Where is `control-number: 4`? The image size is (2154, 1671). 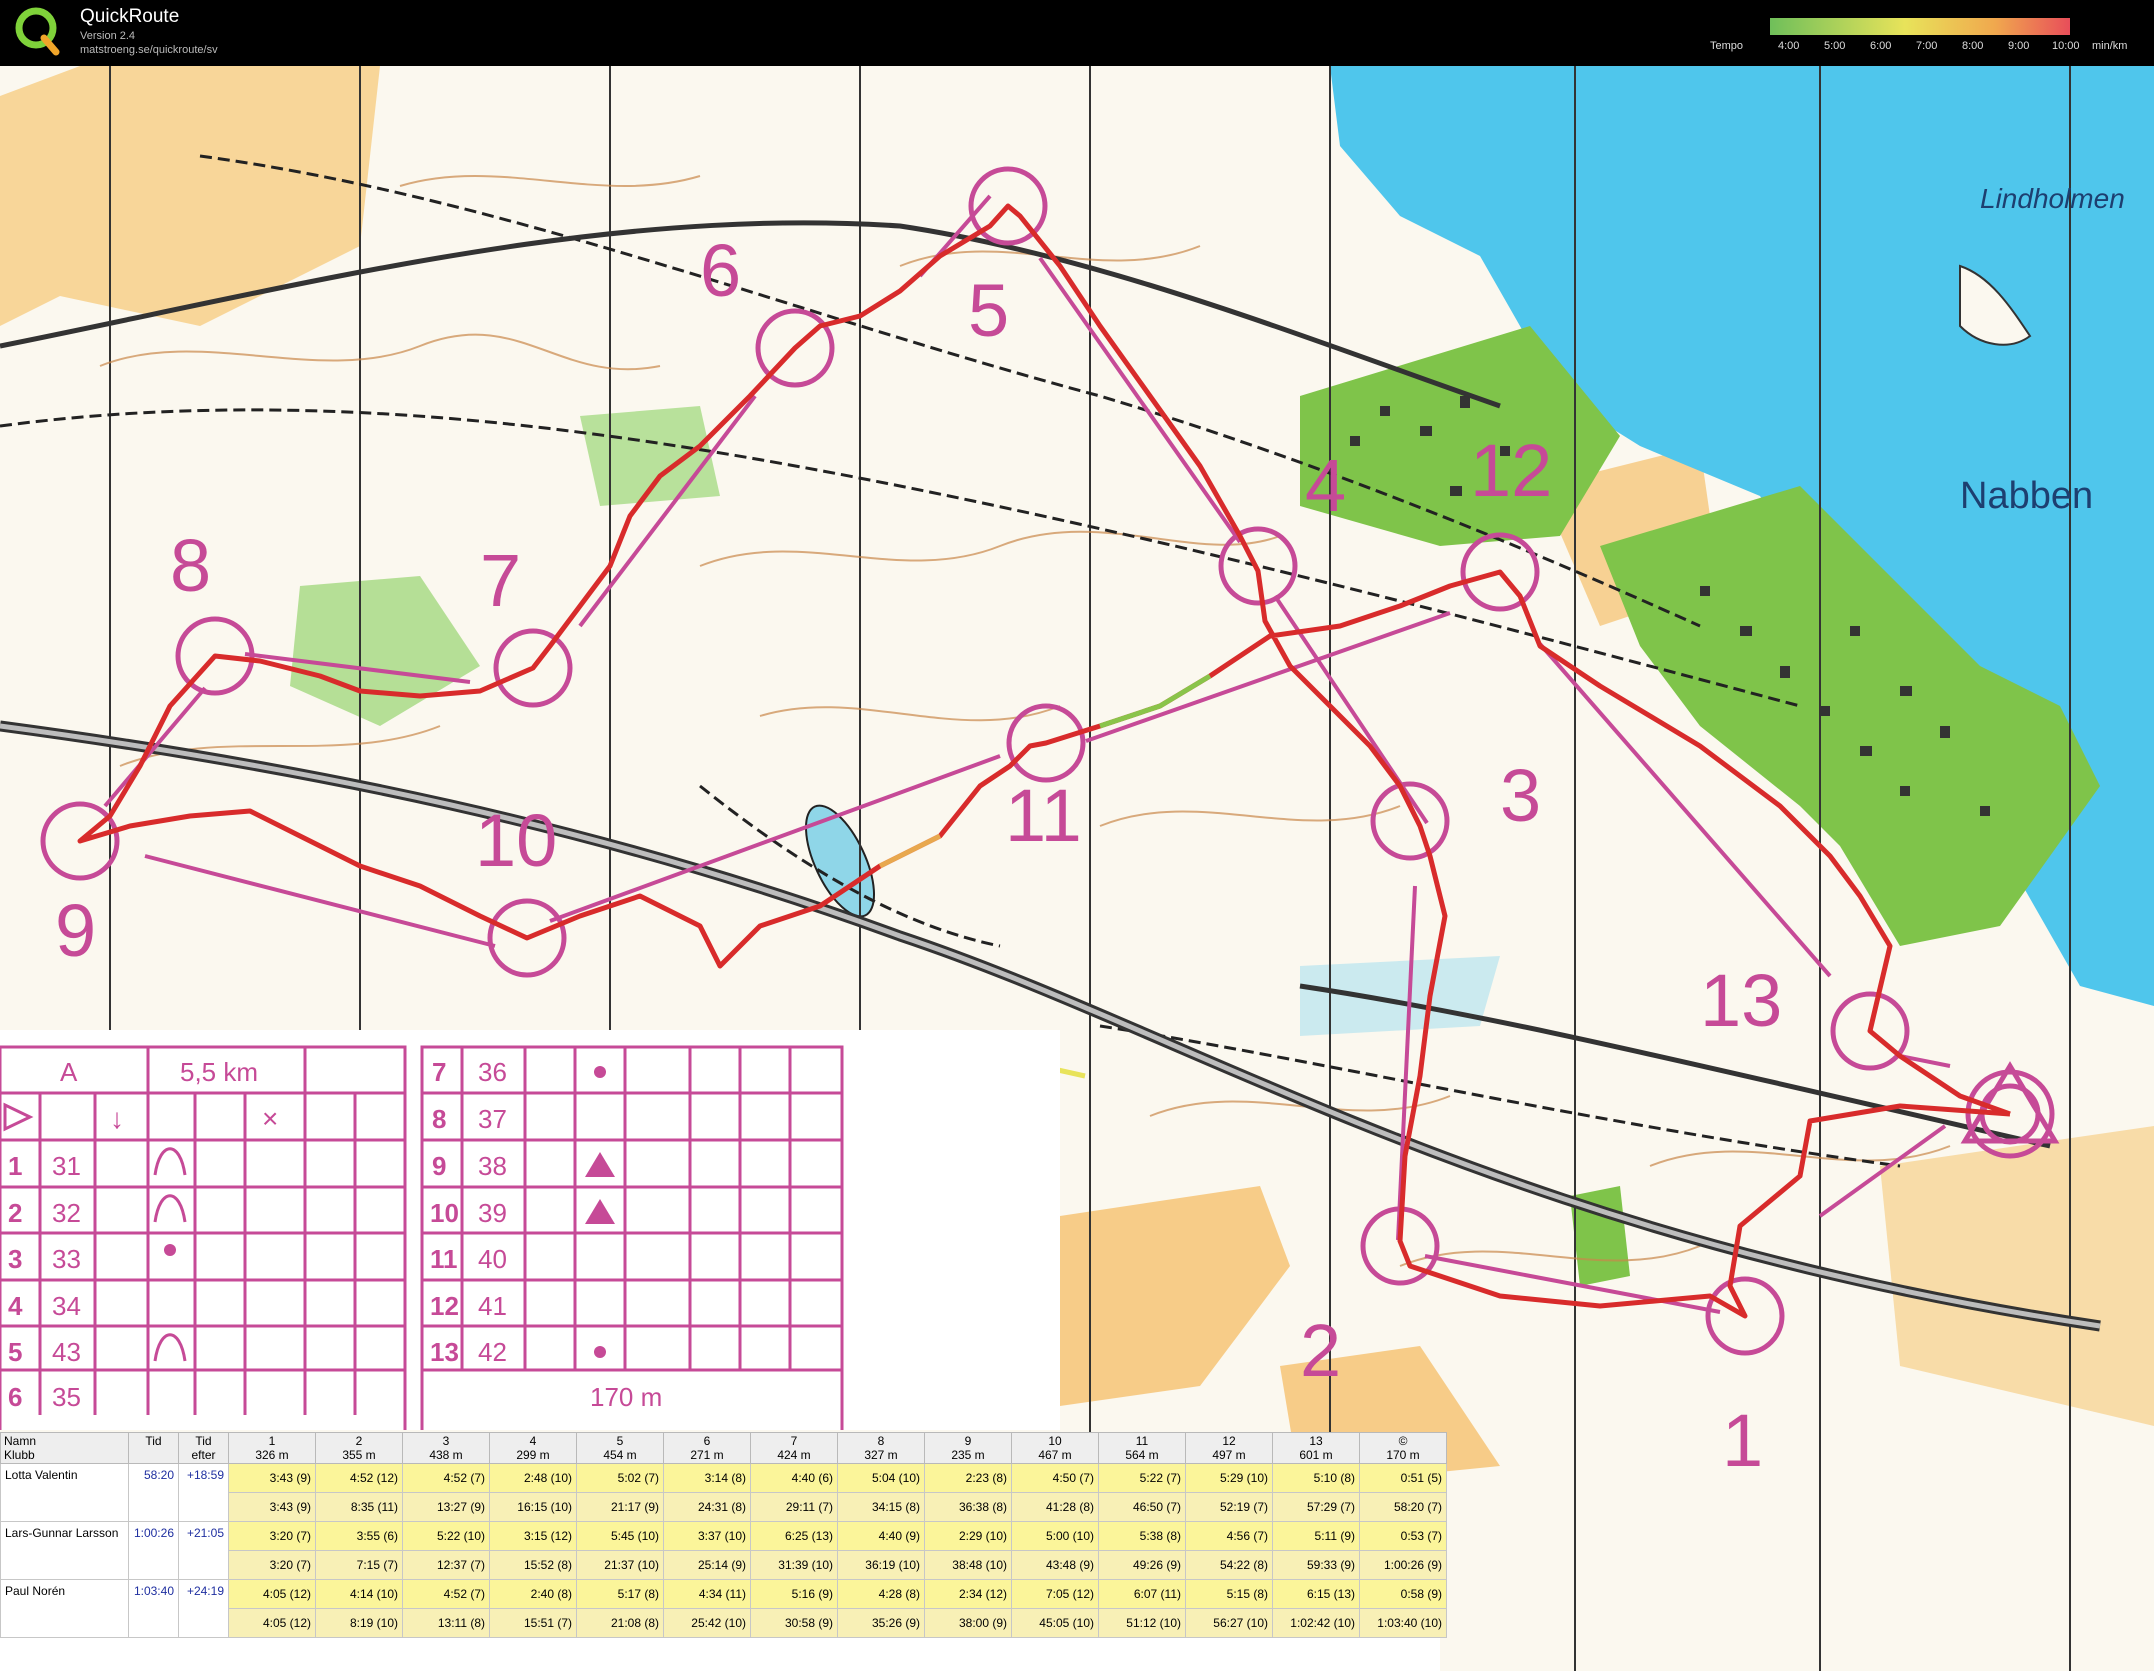
control-number: 4 is located at coordinates (1325, 485).